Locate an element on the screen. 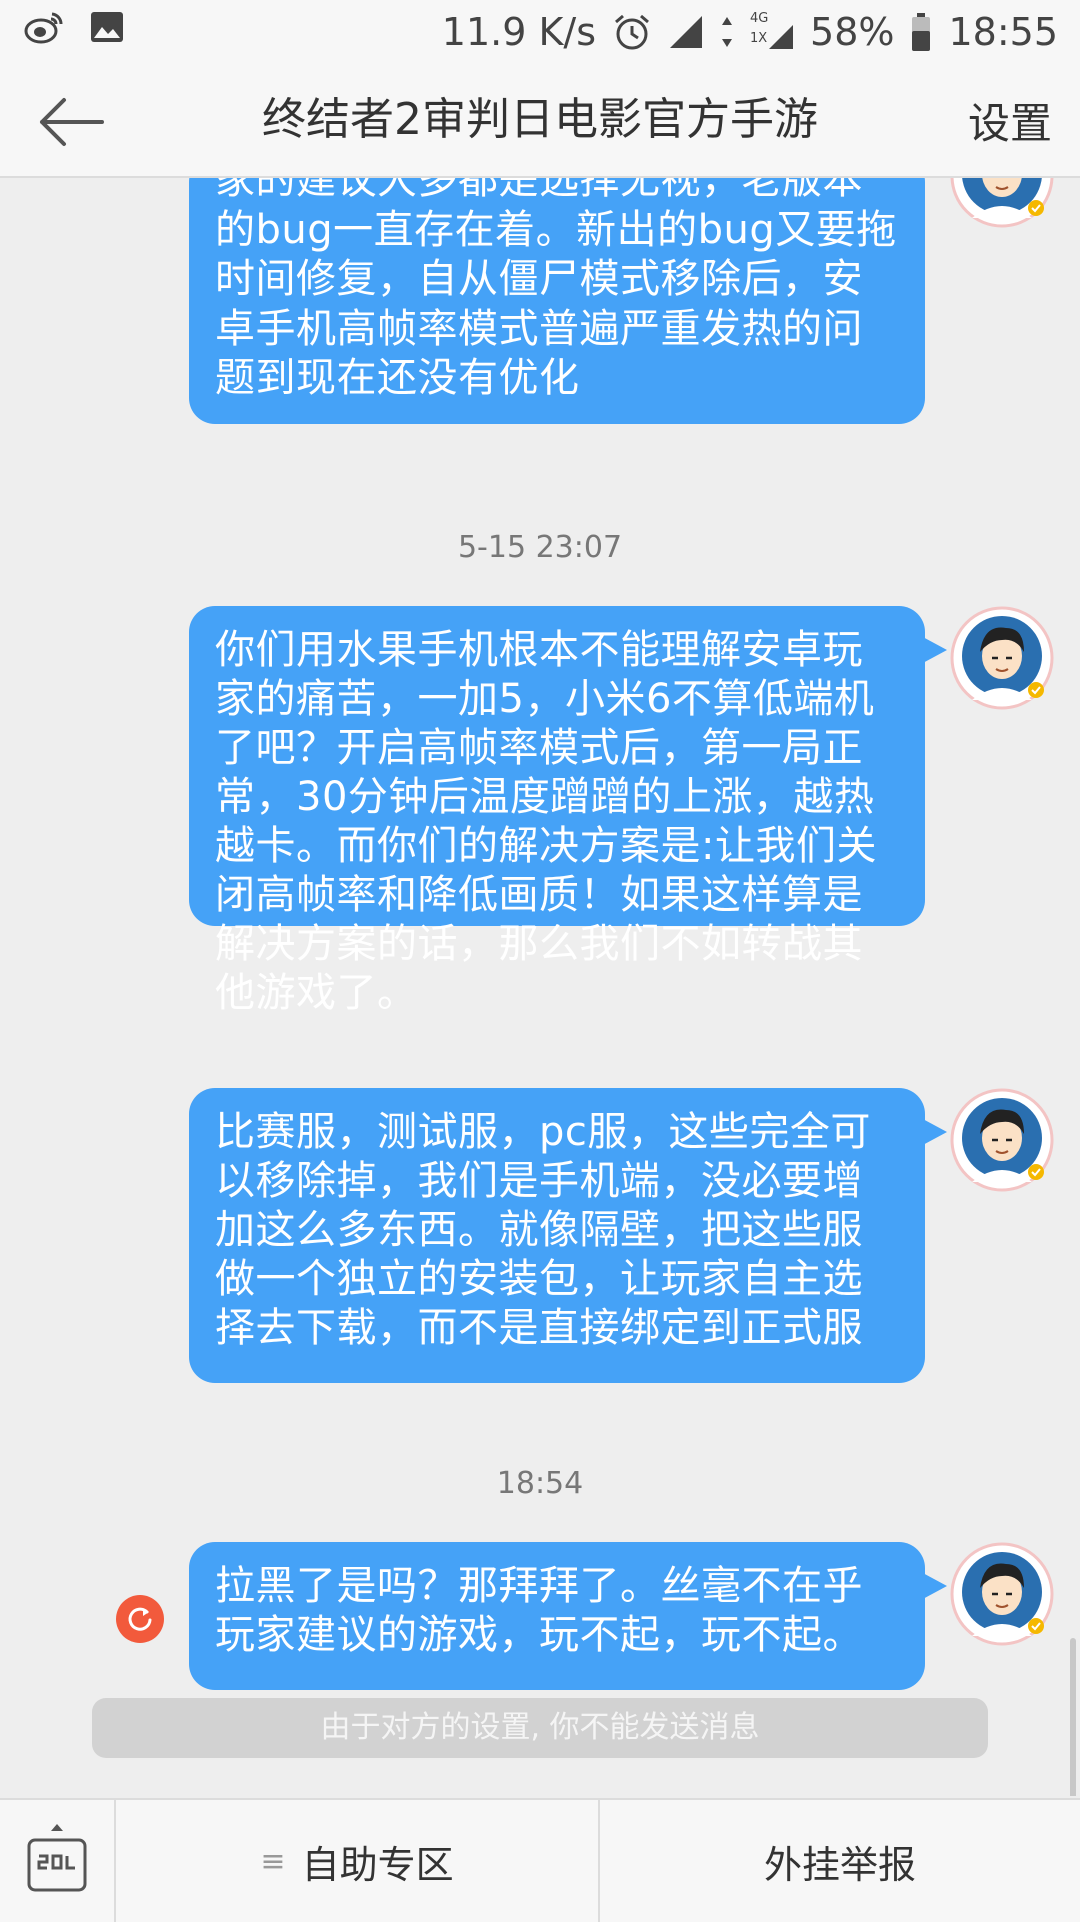  bottom-bar: ≡ 自助专区 外挂举报 is located at coordinates (540, 1860).